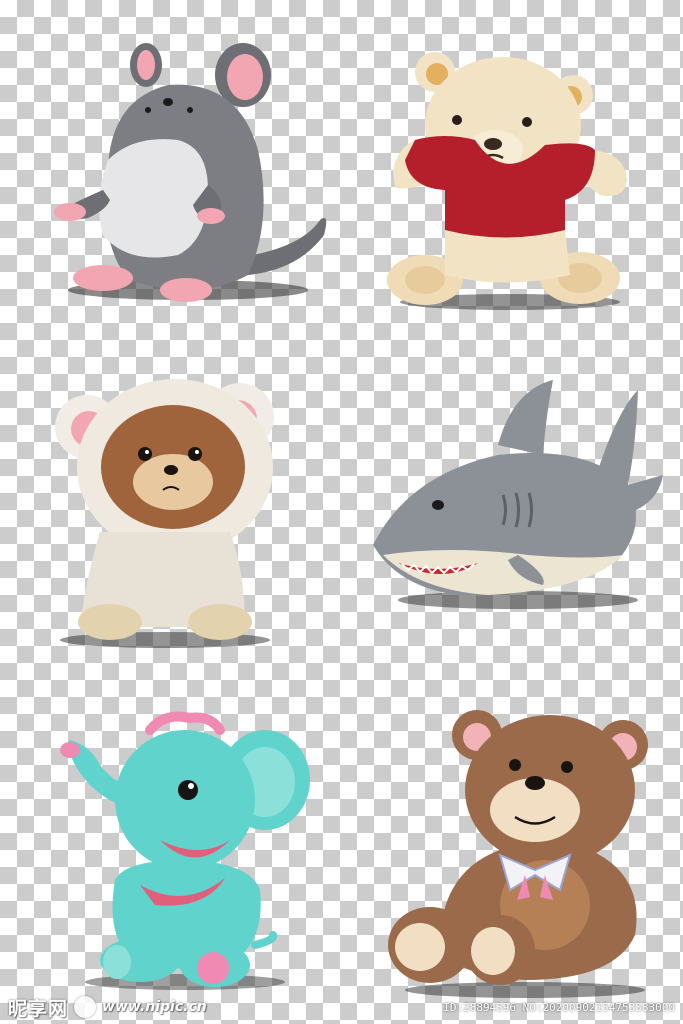  I want to click on logo-url: www.nipic.cn, so click(154, 1007).